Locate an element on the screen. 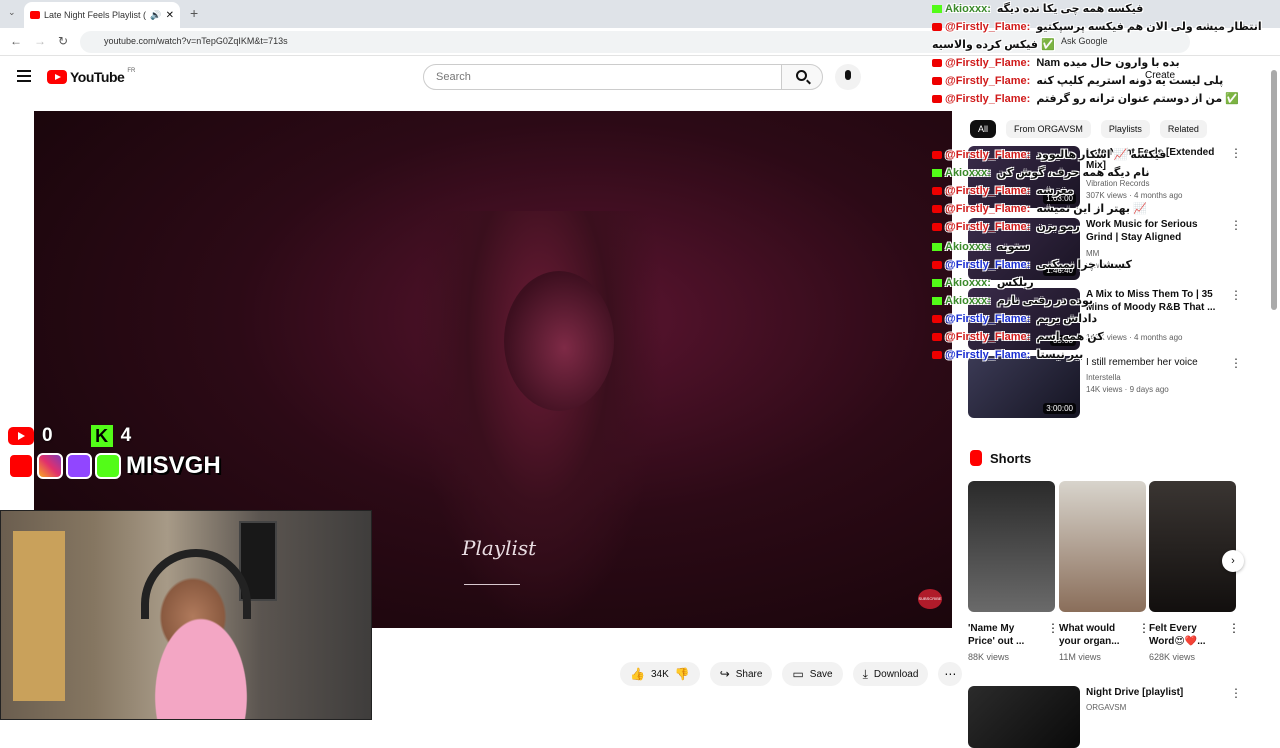 Image resolution: width=1280 pixels, height=748 pixels. video-thumbnail is located at coordinates (1024, 717).